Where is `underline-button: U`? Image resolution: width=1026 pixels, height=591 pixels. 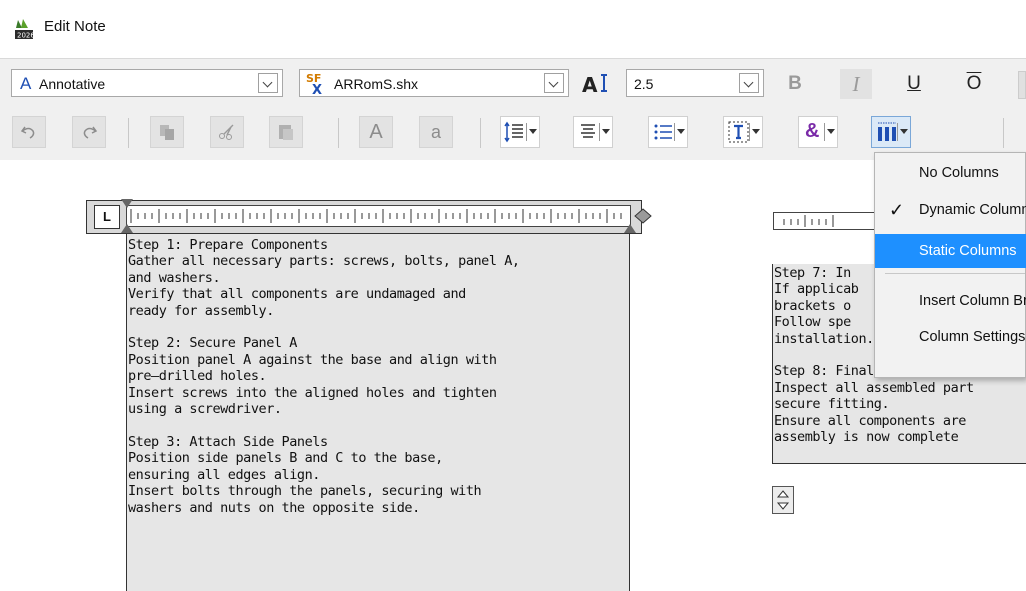 underline-button: U is located at coordinates (914, 84).